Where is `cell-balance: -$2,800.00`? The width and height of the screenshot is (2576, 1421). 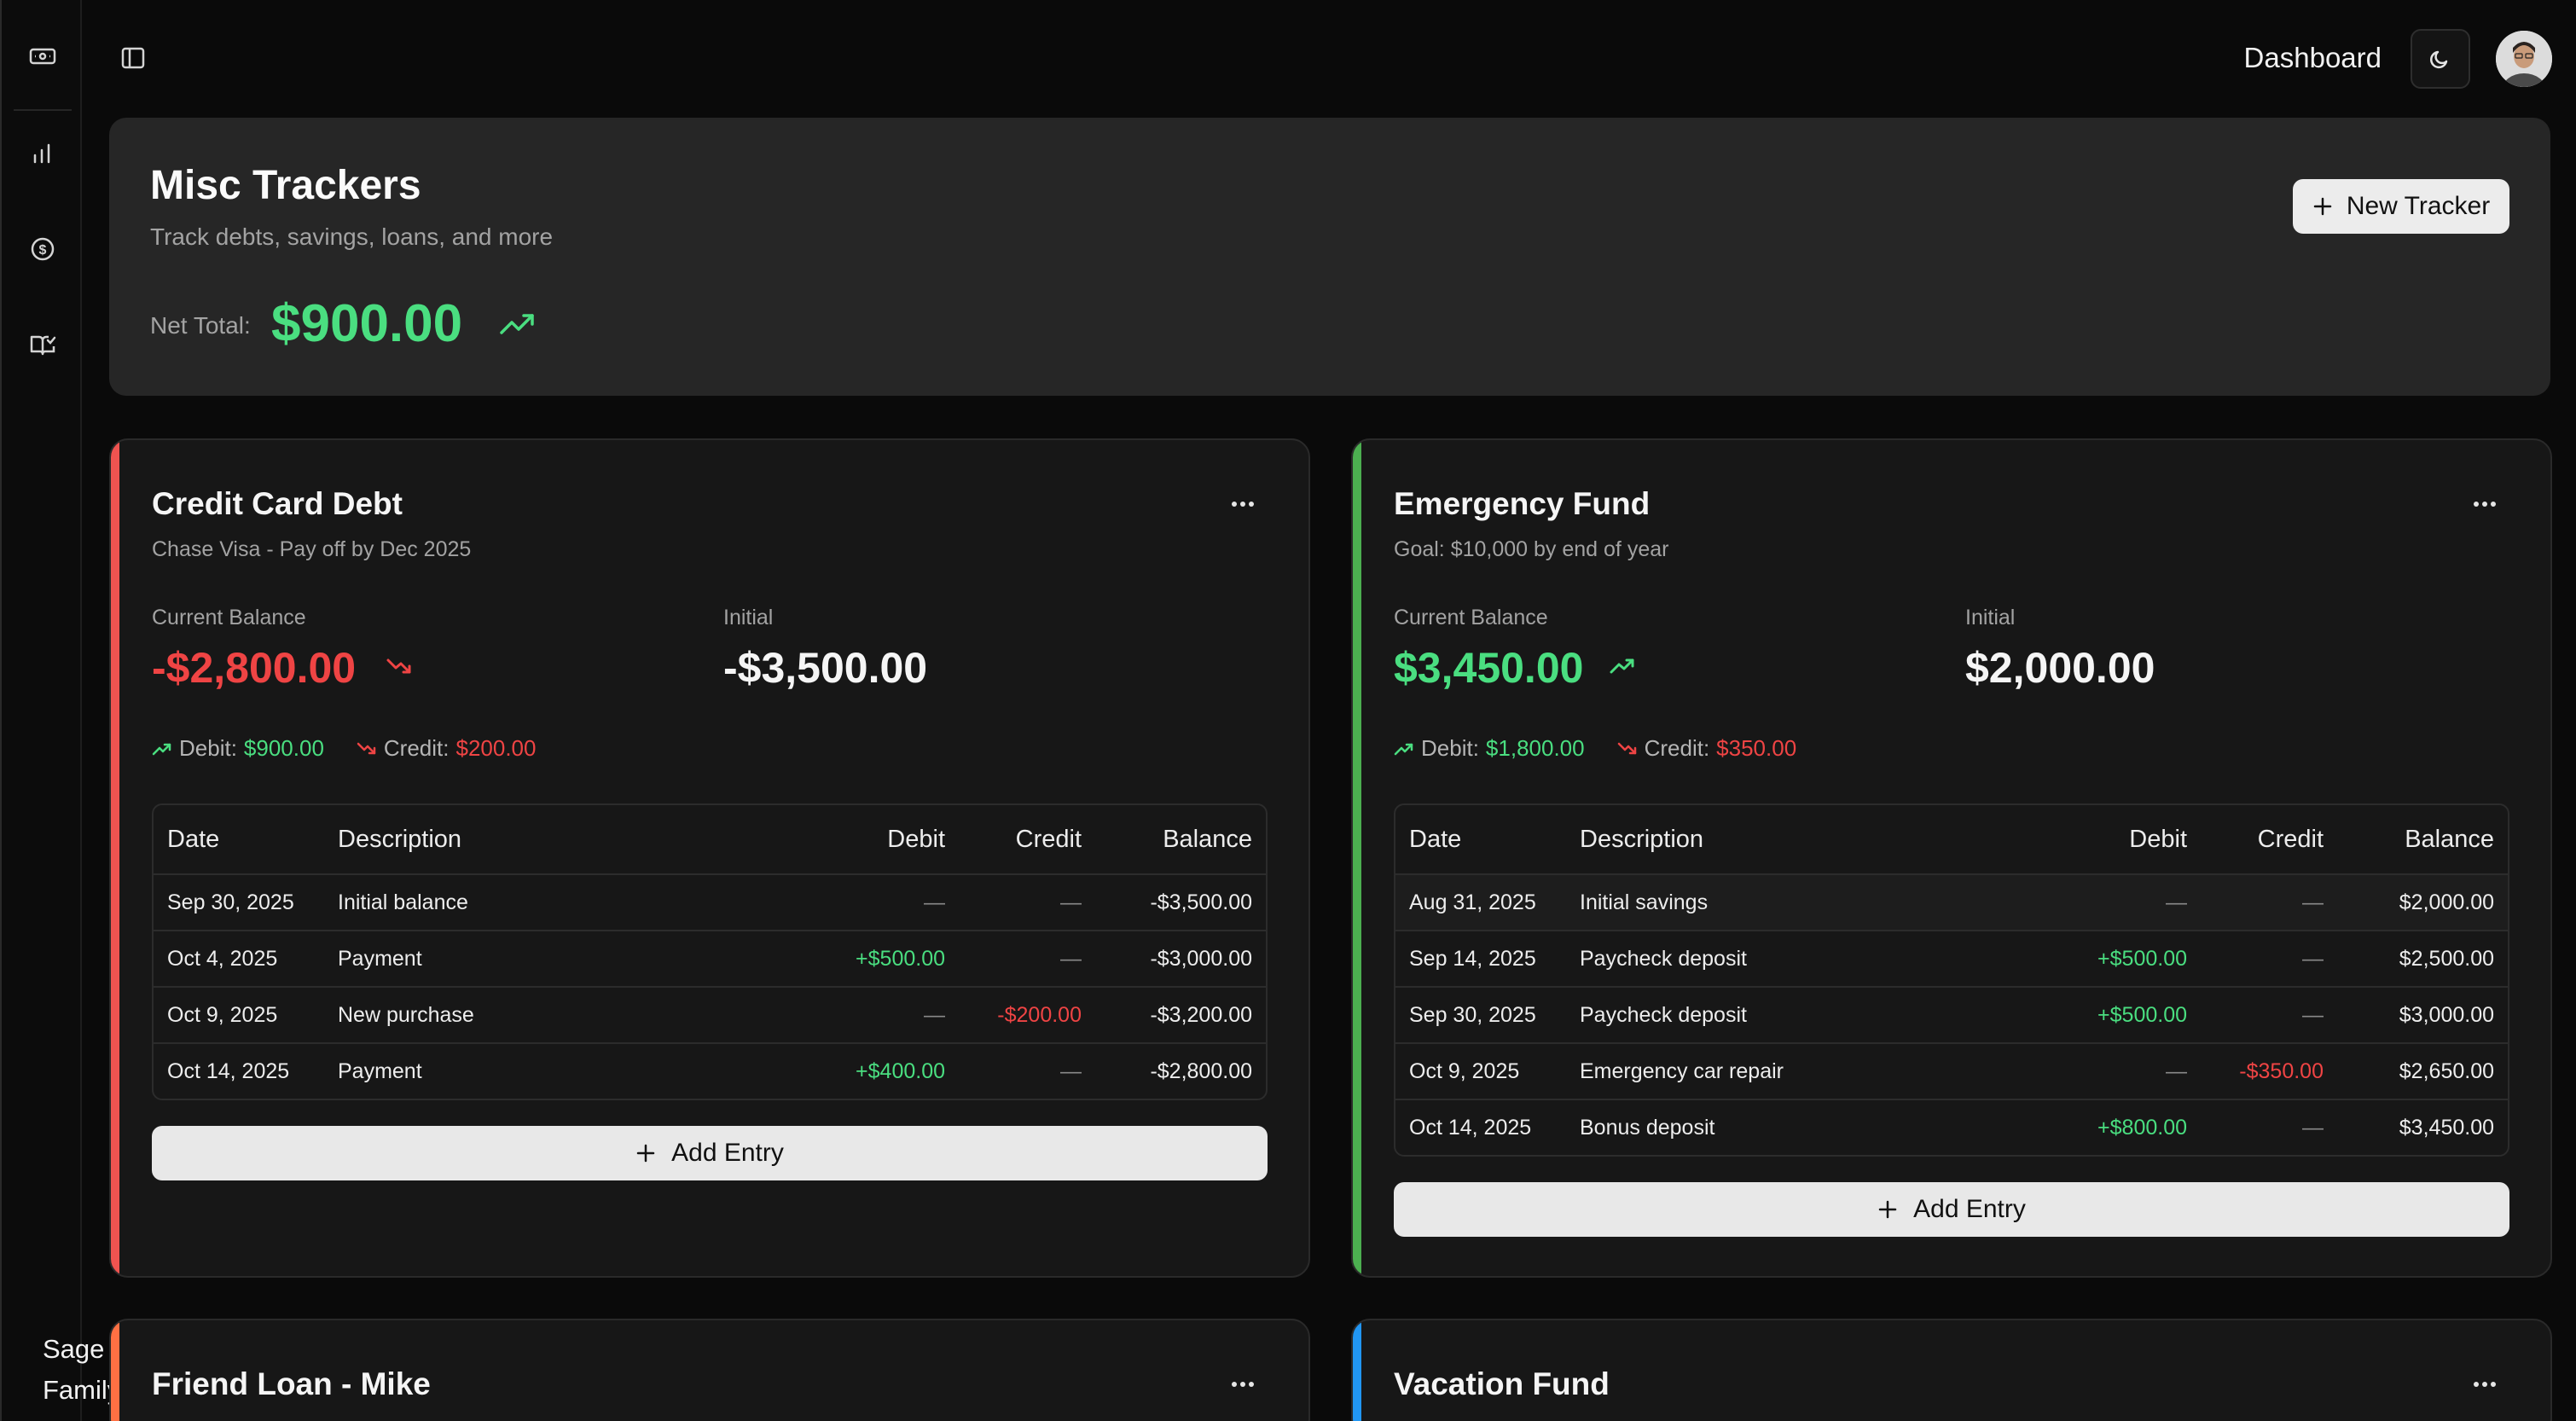 cell-balance: -$2,800.00 is located at coordinates (1201, 1070).